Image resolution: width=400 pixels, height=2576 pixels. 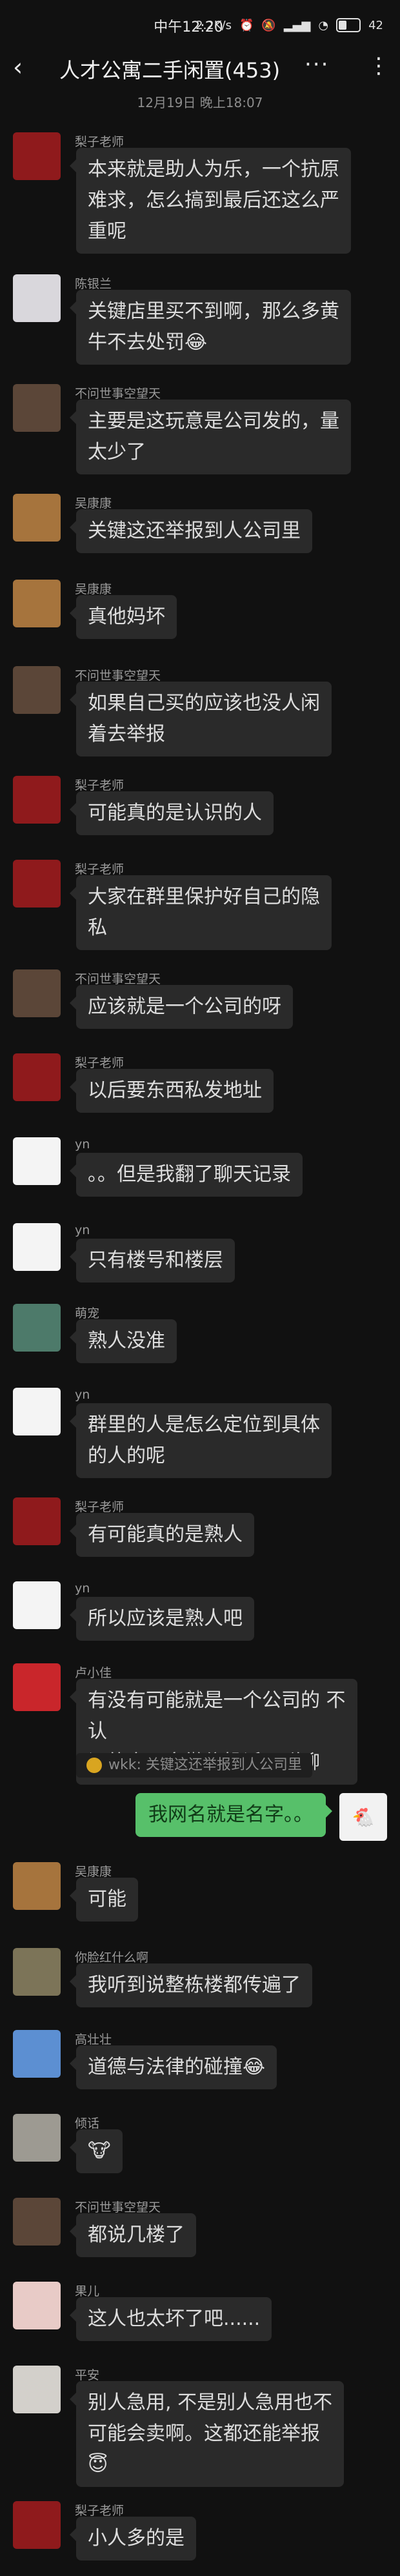 What do you see at coordinates (194, 531) in the screenshot?
I see `message-text: 关键这还举报到人公司里` at bounding box center [194, 531].